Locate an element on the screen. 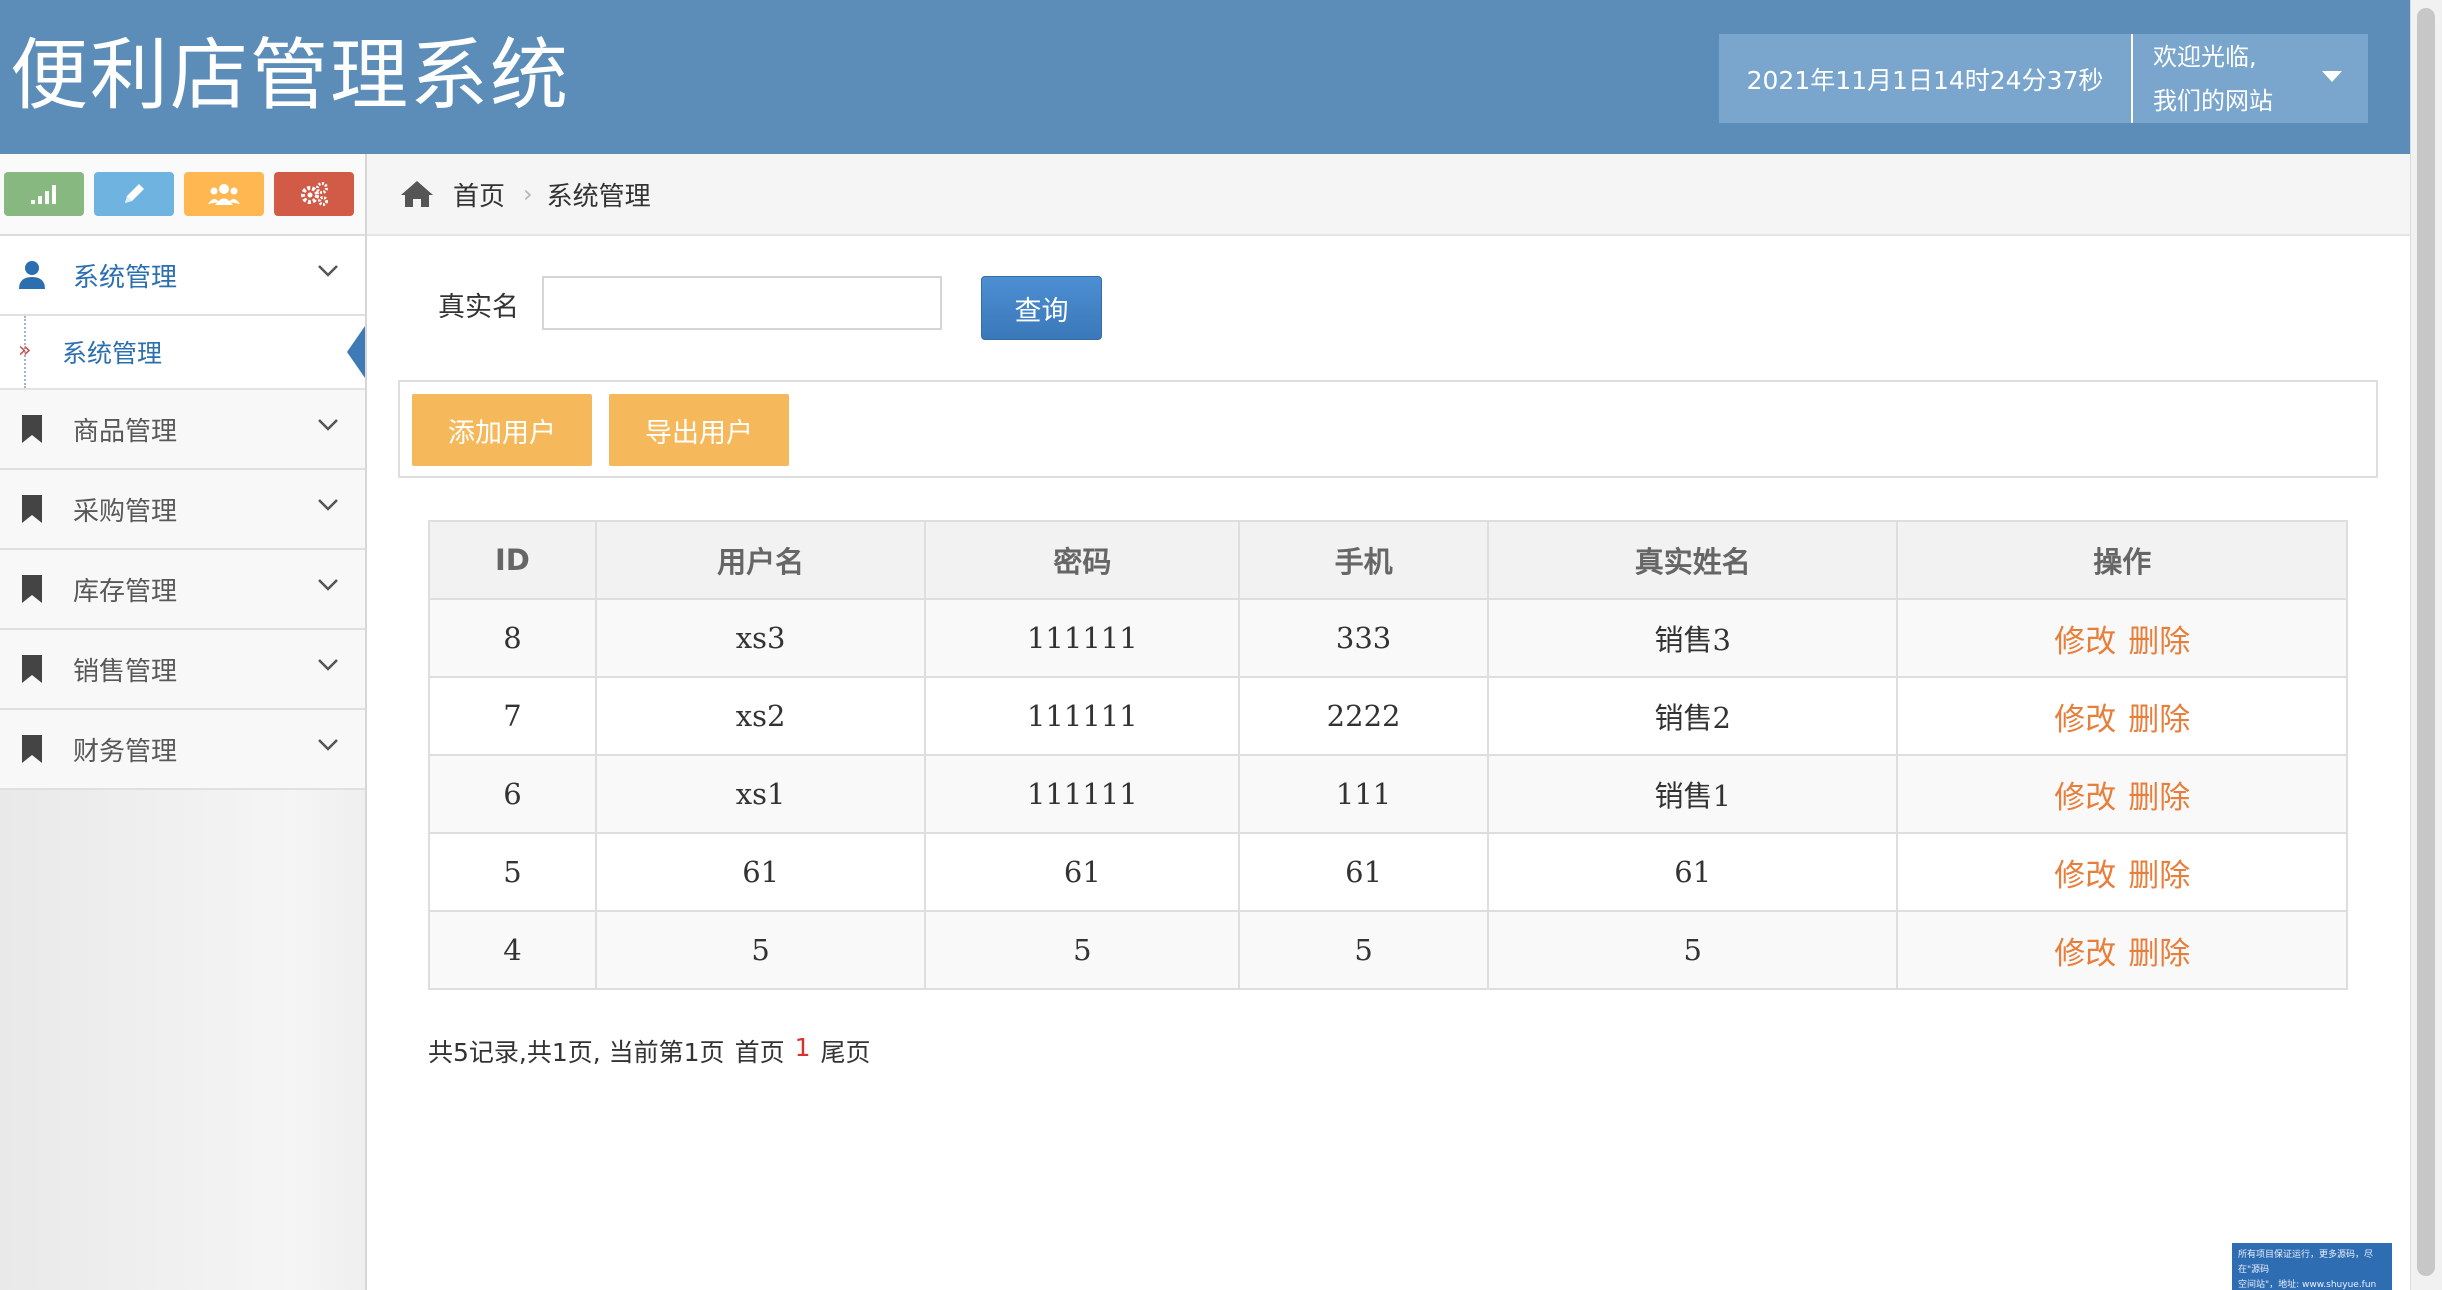  cell-id: 8 is located at coordinates (512, 638).